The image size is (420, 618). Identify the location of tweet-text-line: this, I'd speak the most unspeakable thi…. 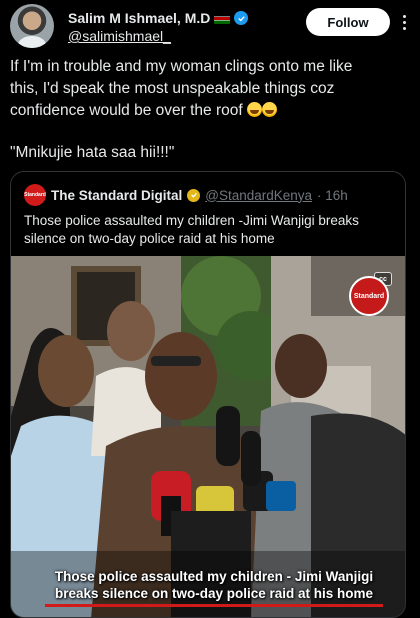
(172, 88).